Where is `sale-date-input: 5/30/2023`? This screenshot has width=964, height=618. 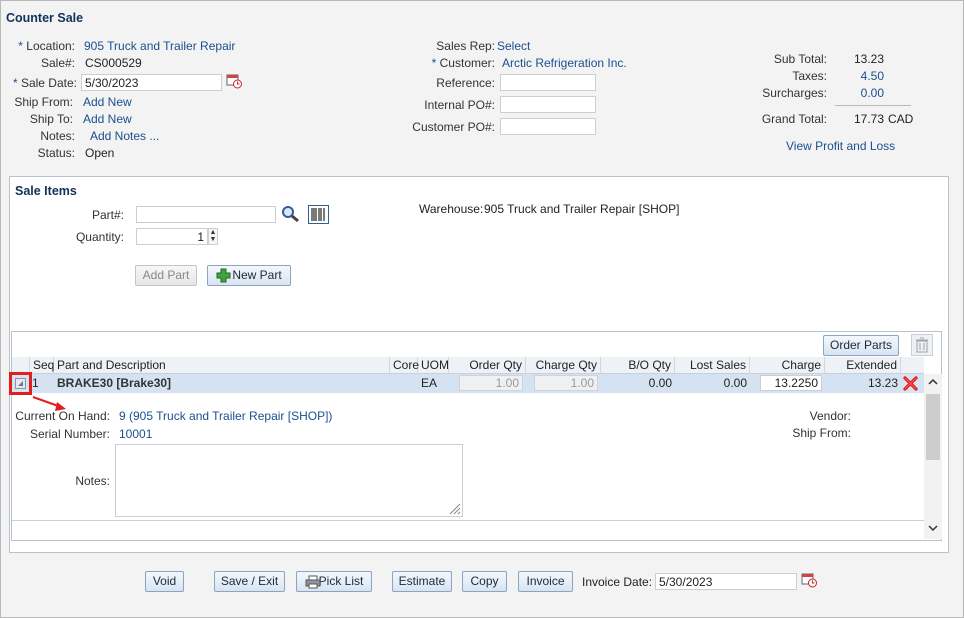 sale-date-input: 5/30/2023 is located at coordinates (151, 82).